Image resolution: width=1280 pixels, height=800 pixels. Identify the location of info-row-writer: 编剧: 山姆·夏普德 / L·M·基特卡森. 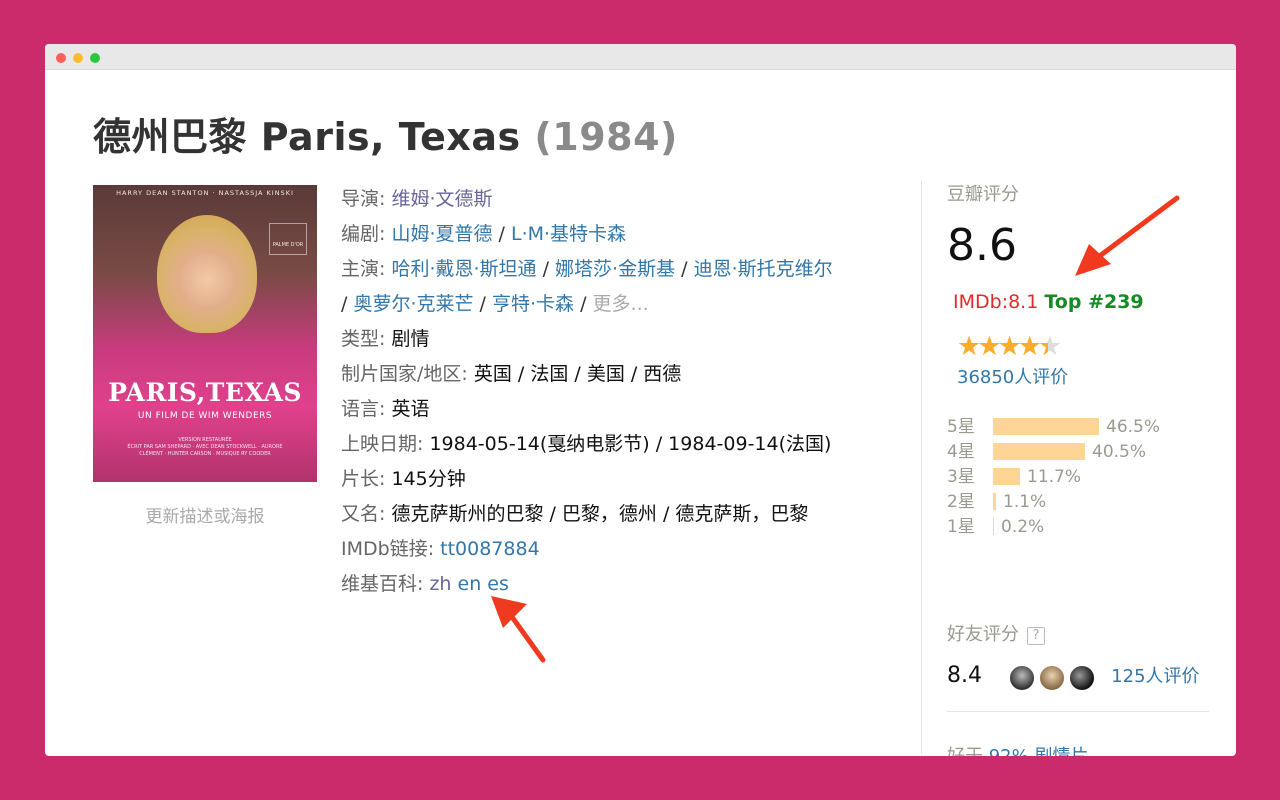
(621, 234).